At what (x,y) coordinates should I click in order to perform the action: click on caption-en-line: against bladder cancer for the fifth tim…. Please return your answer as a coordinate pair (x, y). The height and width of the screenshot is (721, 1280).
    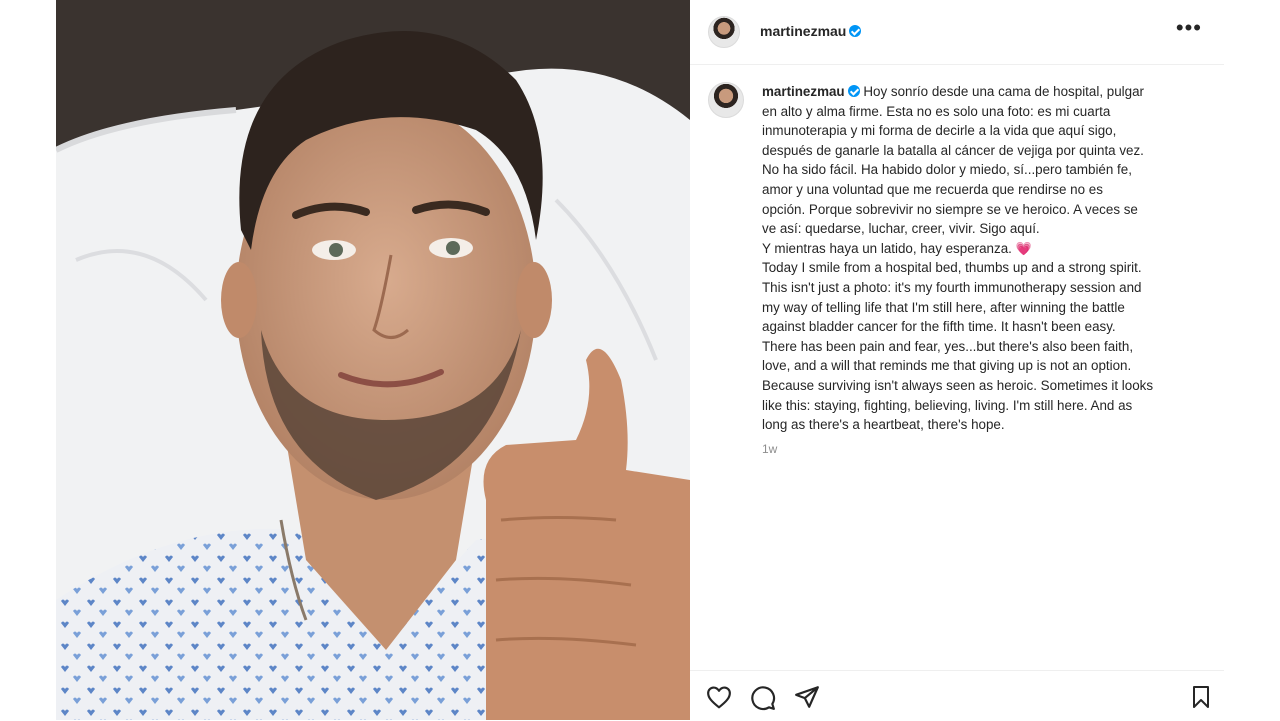
    Looking at the image, I should click on (939, 327).